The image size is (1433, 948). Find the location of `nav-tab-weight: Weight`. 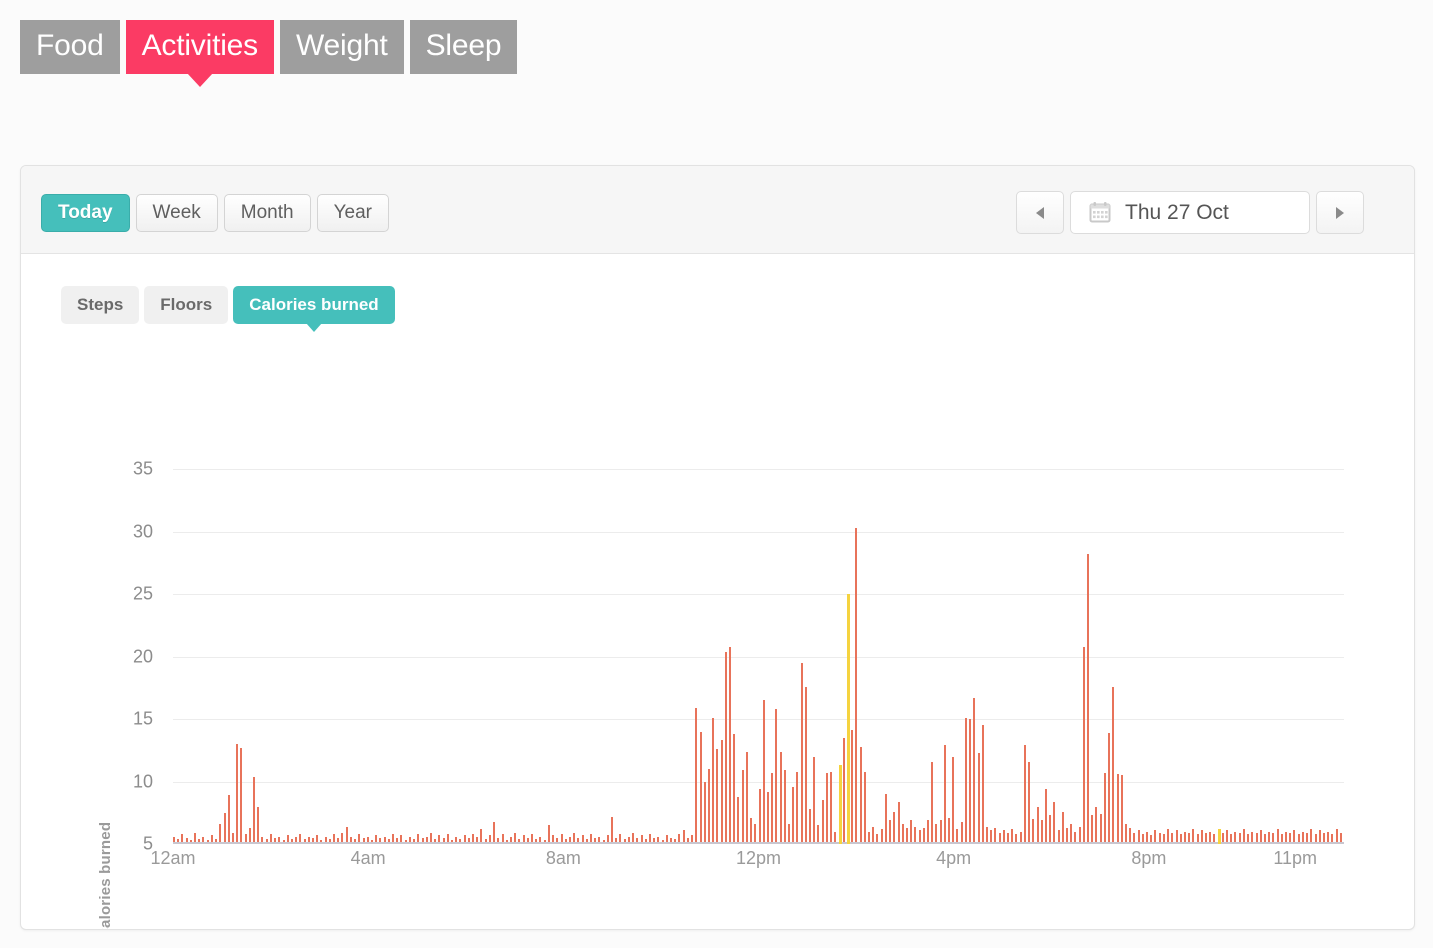

nav-tab-weight: Weight is located at coordinates (341, 47).